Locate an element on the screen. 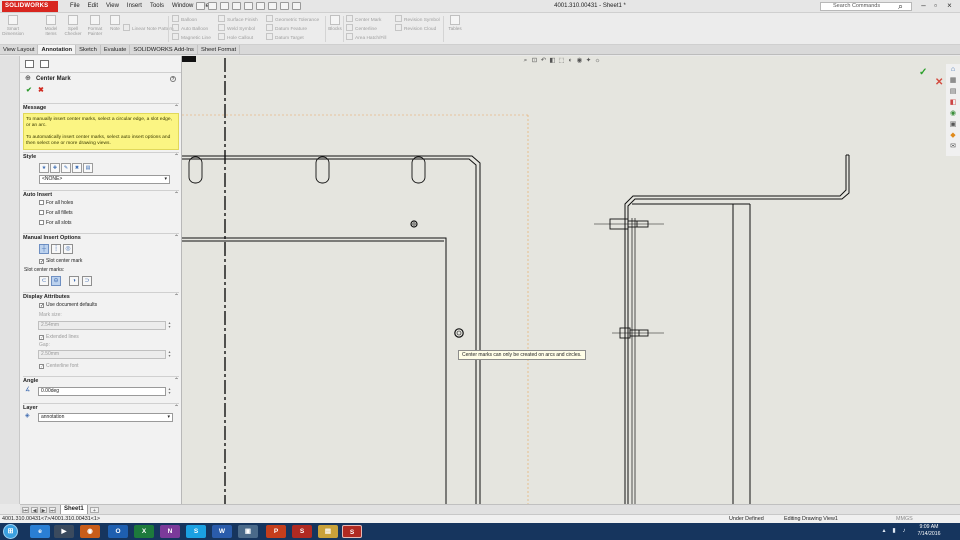 This screenshot has height=540, width=960. tab-evaluate: Evaluate is located at coordinates (116, 49).